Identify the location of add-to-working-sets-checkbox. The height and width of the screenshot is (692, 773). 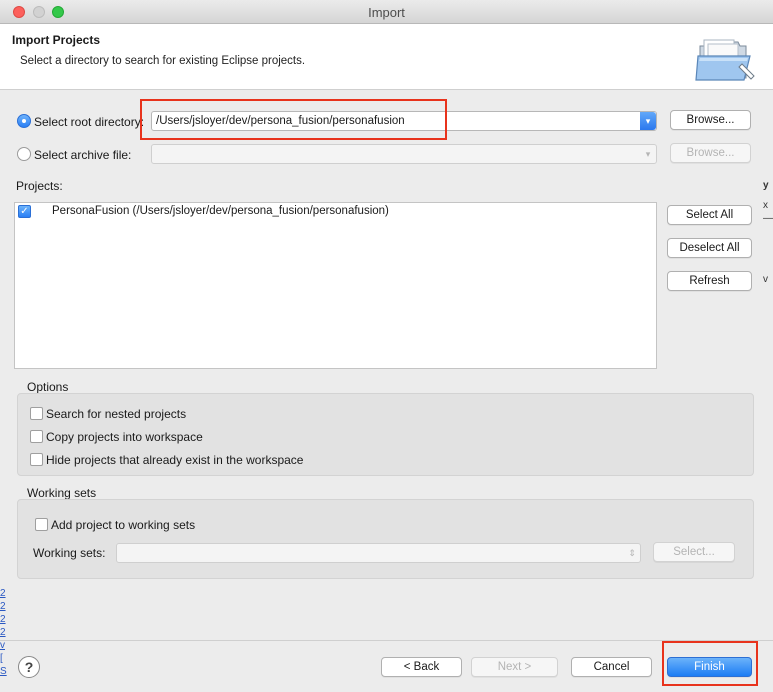
(41, 524).